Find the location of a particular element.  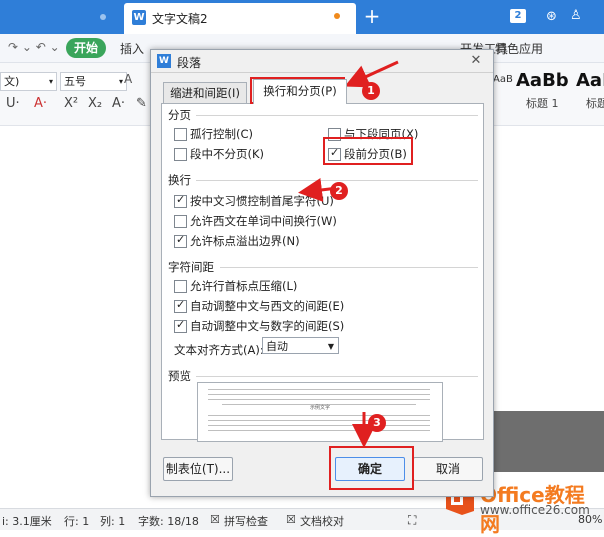

annotation-badge-3: 3 is located at coordinates (377, 423).